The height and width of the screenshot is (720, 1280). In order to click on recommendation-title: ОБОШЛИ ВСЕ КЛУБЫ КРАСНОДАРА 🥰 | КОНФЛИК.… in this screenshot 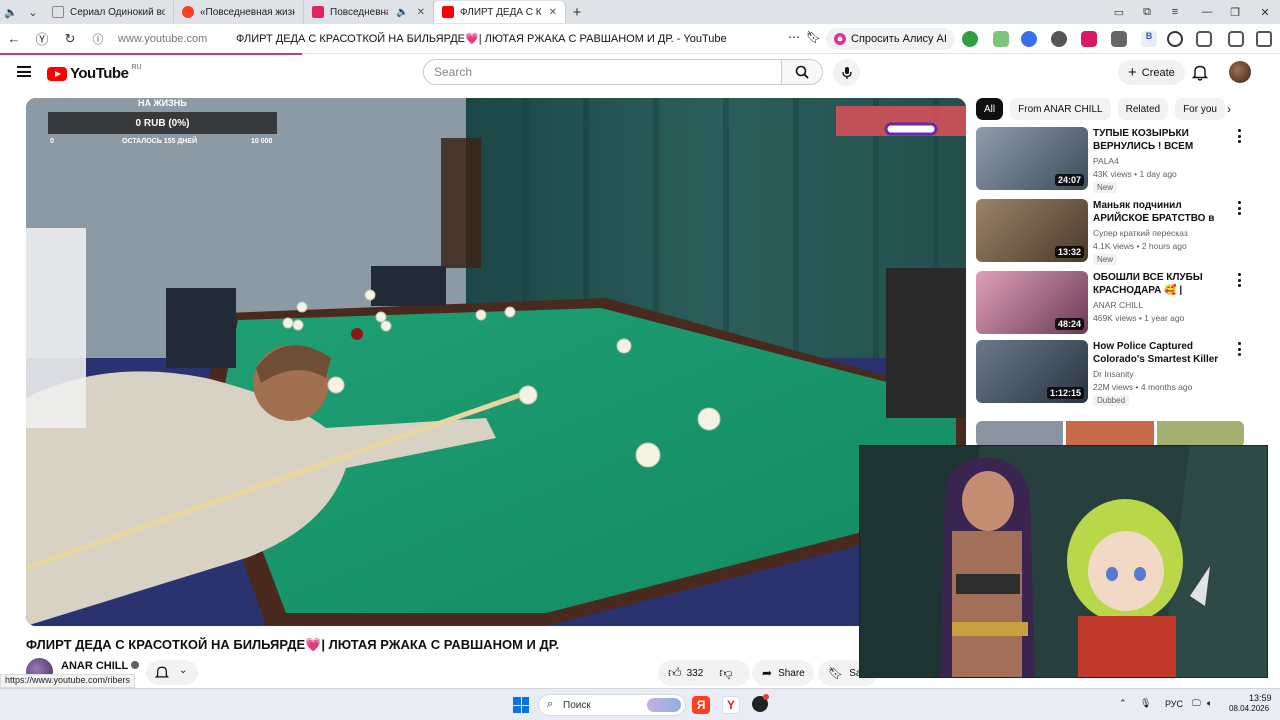, I will do `click(1160, 284)`.